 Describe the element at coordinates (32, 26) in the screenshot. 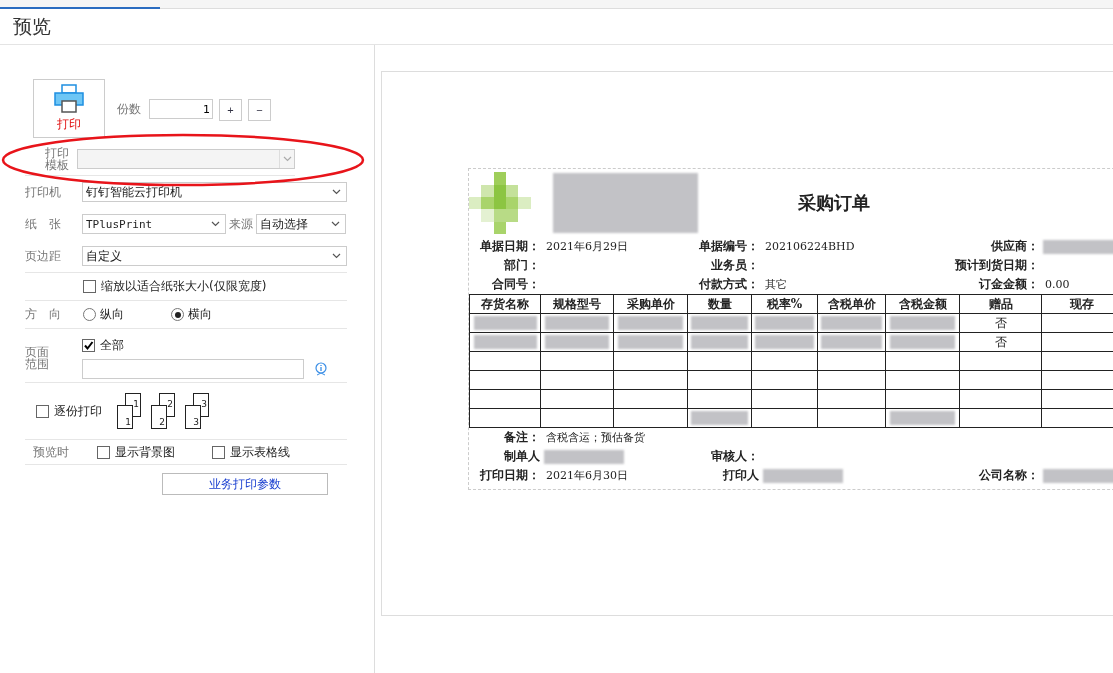

I see `window-title: 预览` at that location.